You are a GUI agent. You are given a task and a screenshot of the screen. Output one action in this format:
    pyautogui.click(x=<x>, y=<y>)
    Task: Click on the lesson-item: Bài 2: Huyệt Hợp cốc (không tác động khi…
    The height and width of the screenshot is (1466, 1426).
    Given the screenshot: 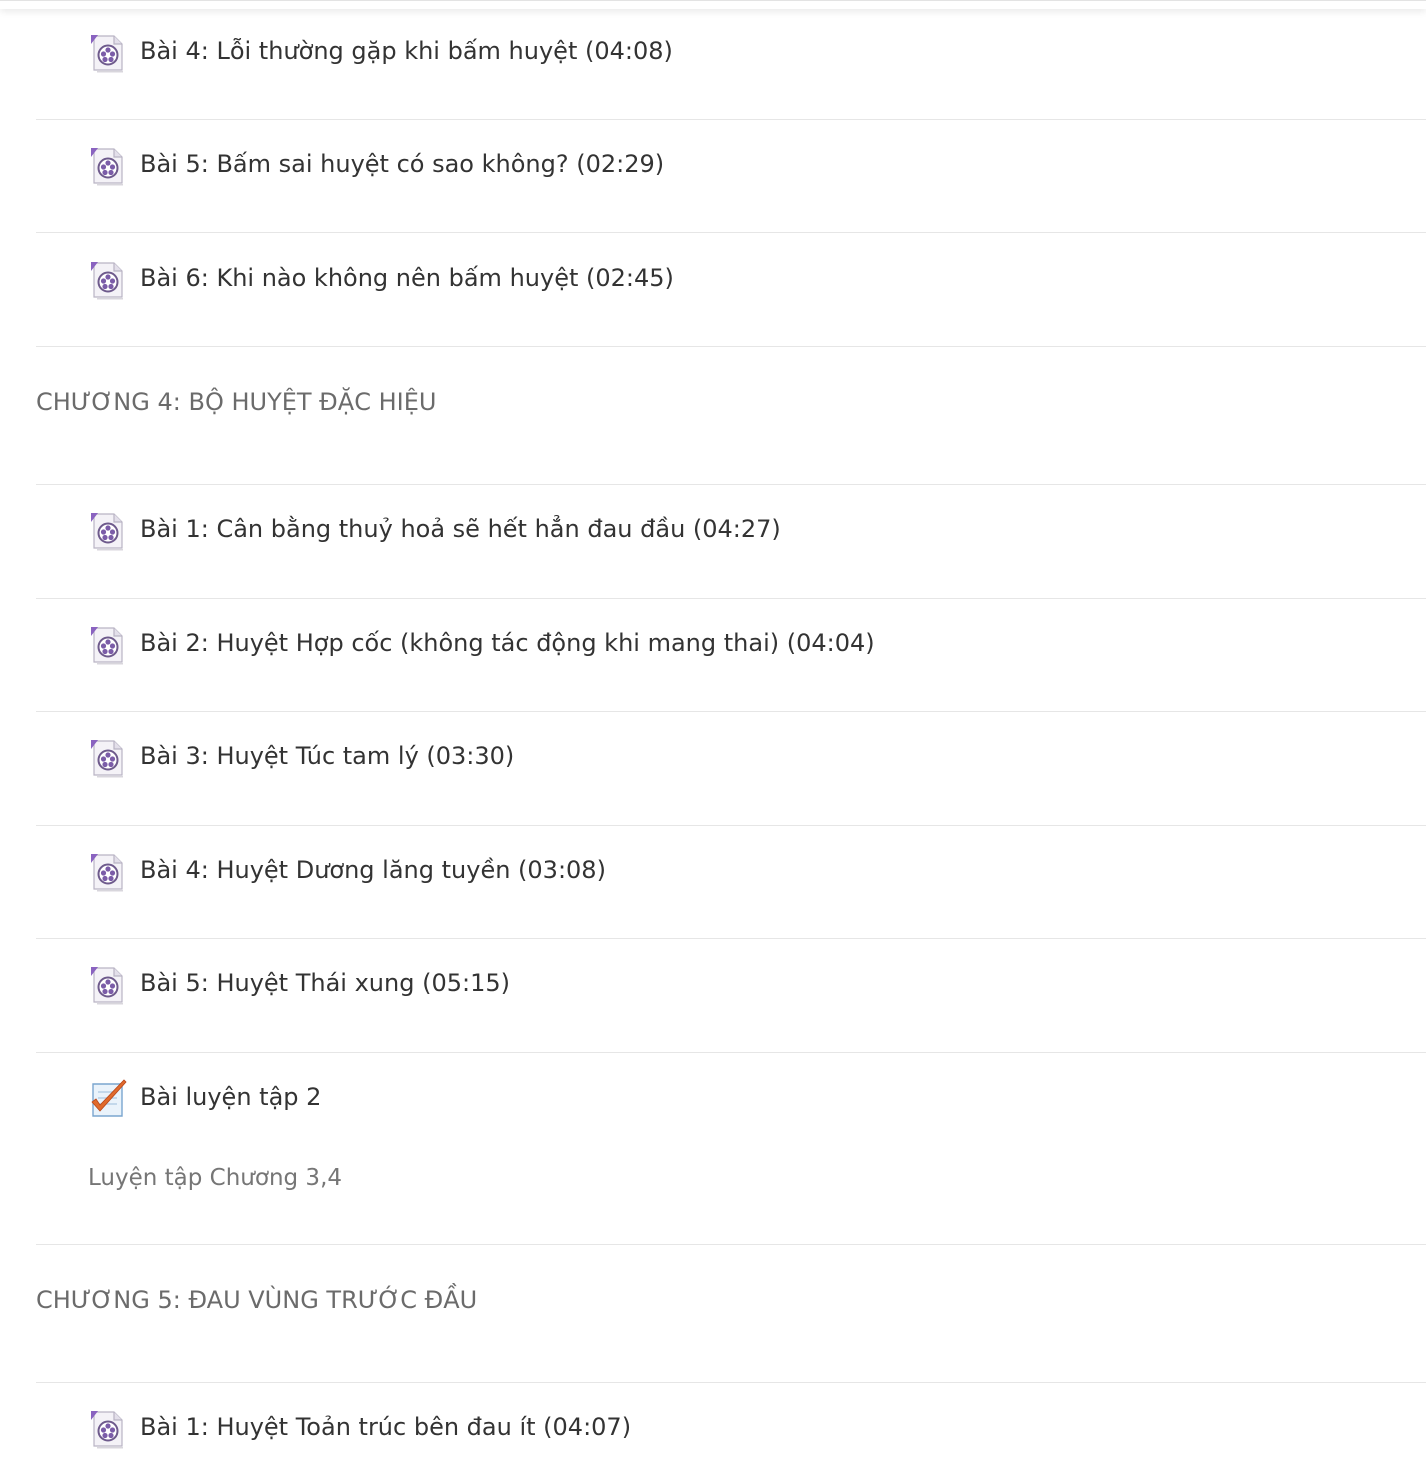 What is the action you would take?
    pyautogui.click(x=713, y=655)
    